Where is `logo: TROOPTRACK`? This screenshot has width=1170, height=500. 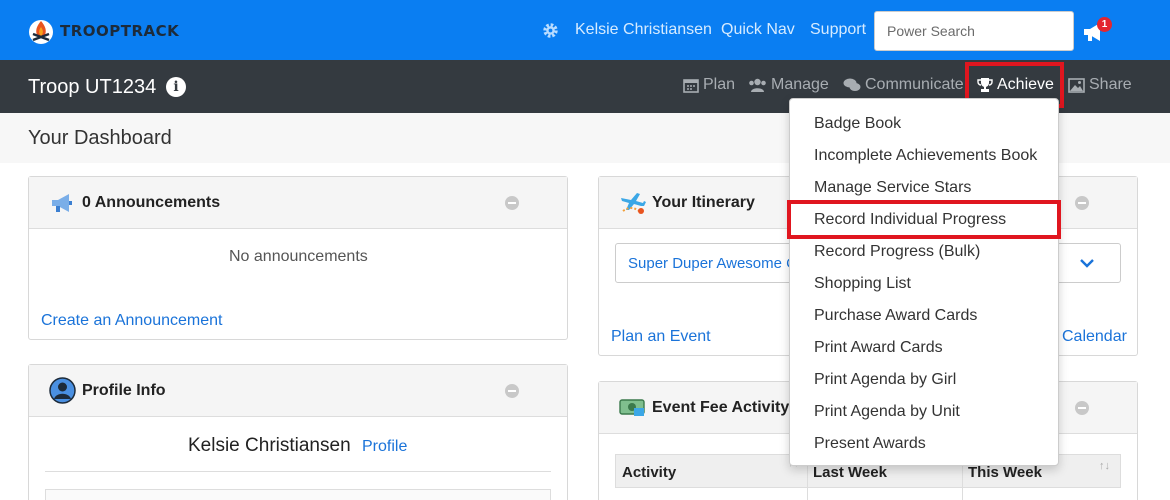
logo: TROOPTRACK is located at coordinates (103, 31).